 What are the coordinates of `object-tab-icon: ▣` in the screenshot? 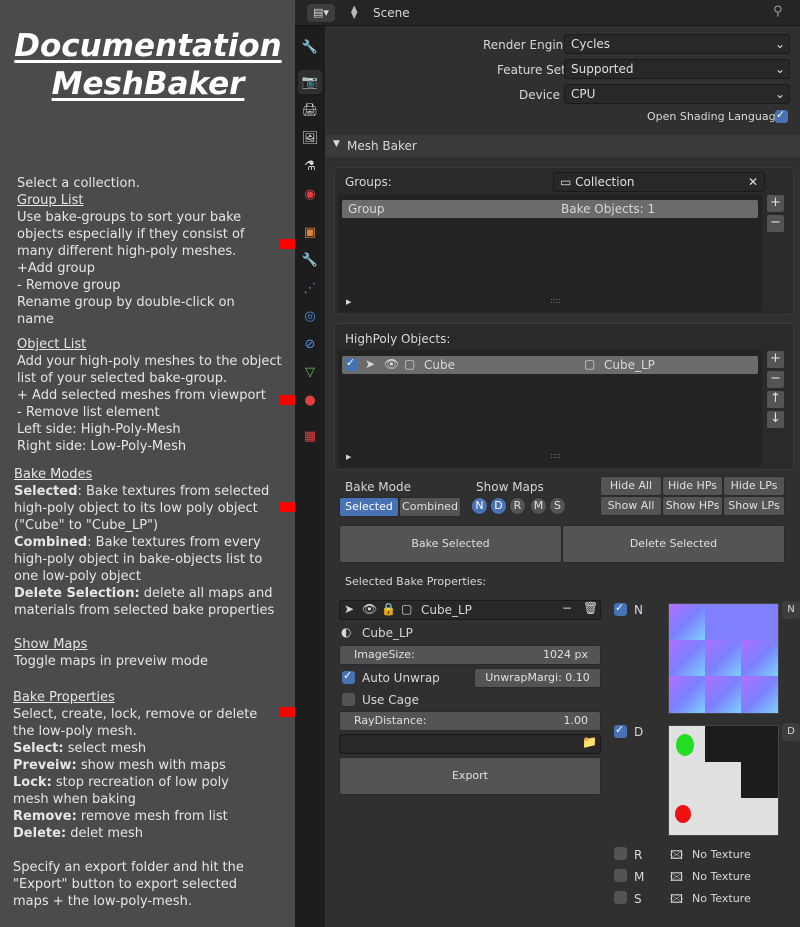 It's located at (310, 232).